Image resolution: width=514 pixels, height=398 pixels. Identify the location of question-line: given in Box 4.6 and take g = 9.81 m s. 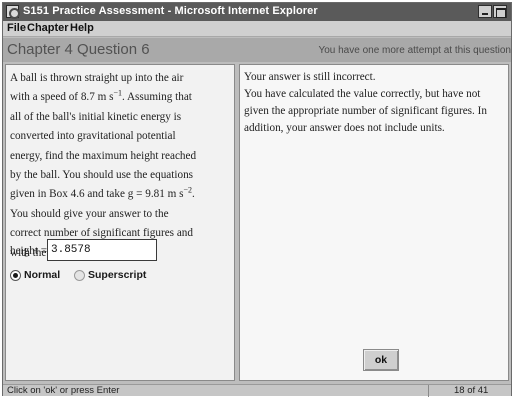
(97, 194).